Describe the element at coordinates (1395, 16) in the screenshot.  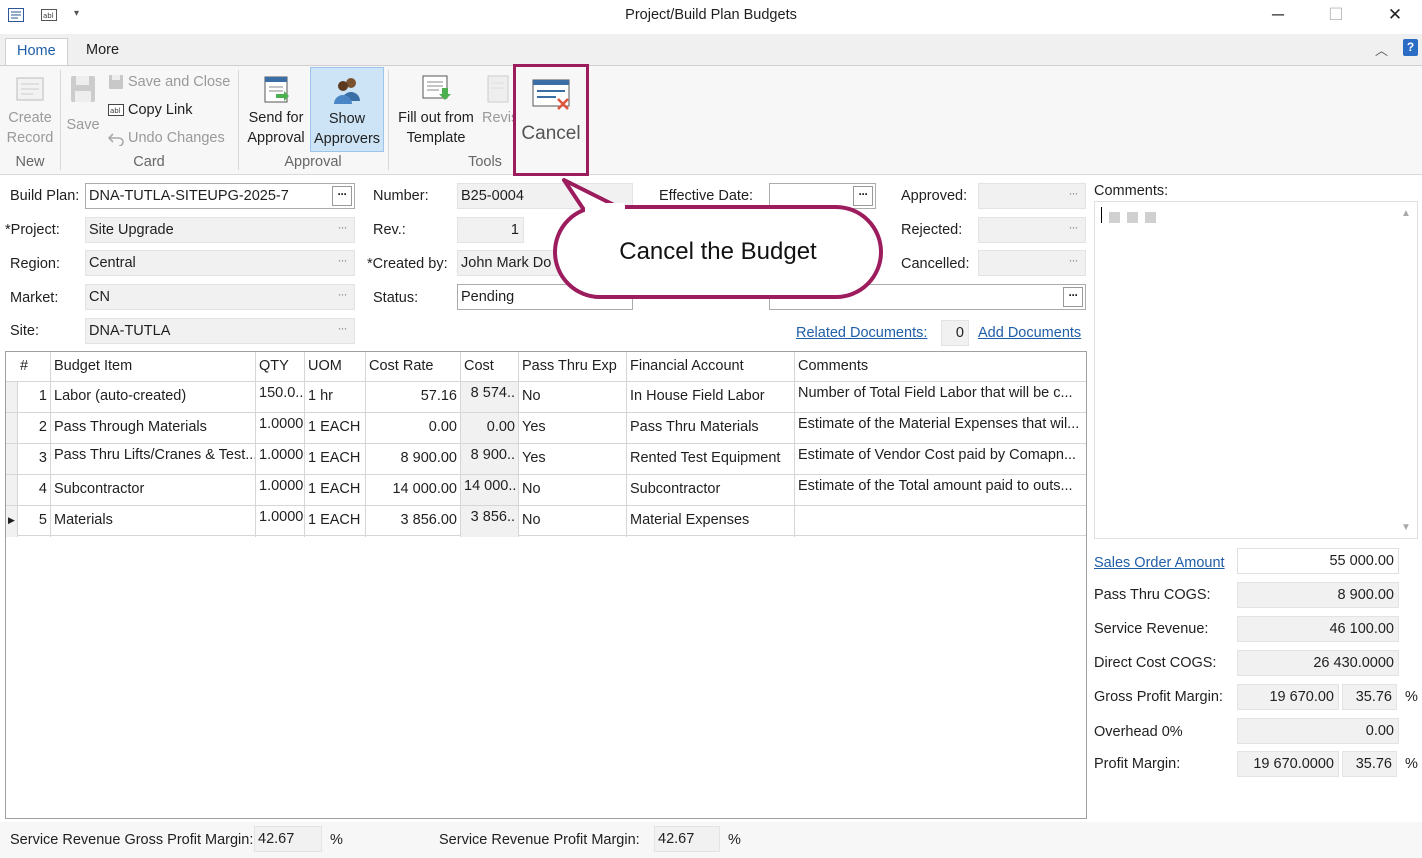
I see `close-button: ✕` at that location.